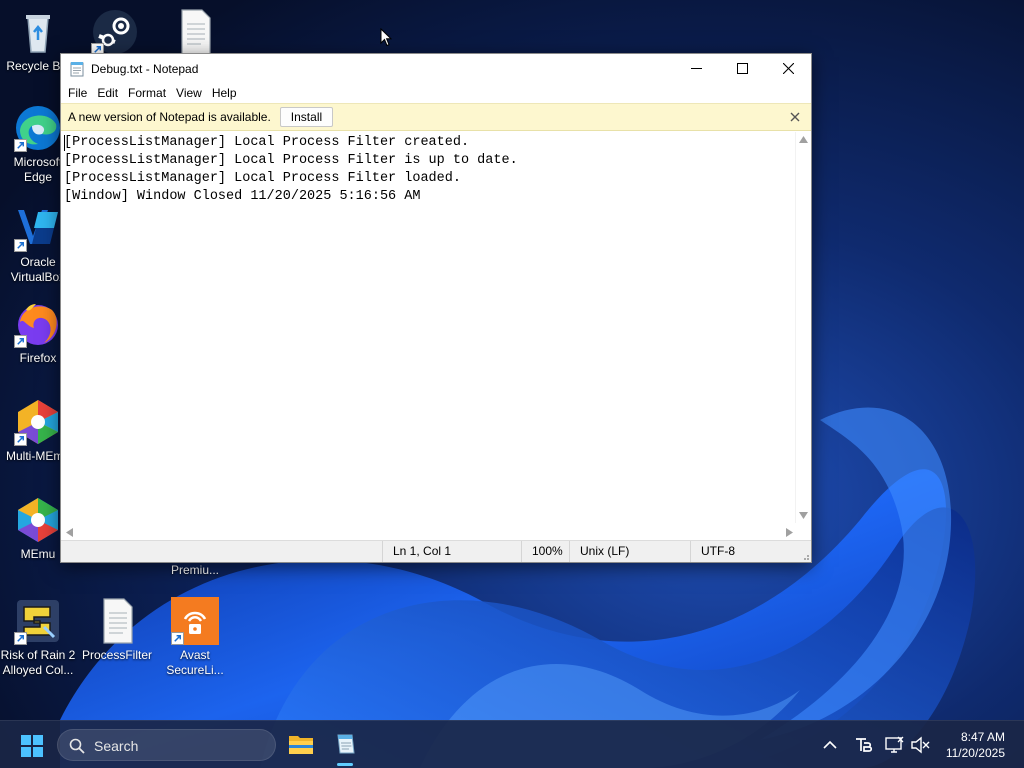 The width and height of the screenshot is (1024, 768). I want to click on taskbar: Search 8:47 AM 11/20/2025, so click(512, 744).